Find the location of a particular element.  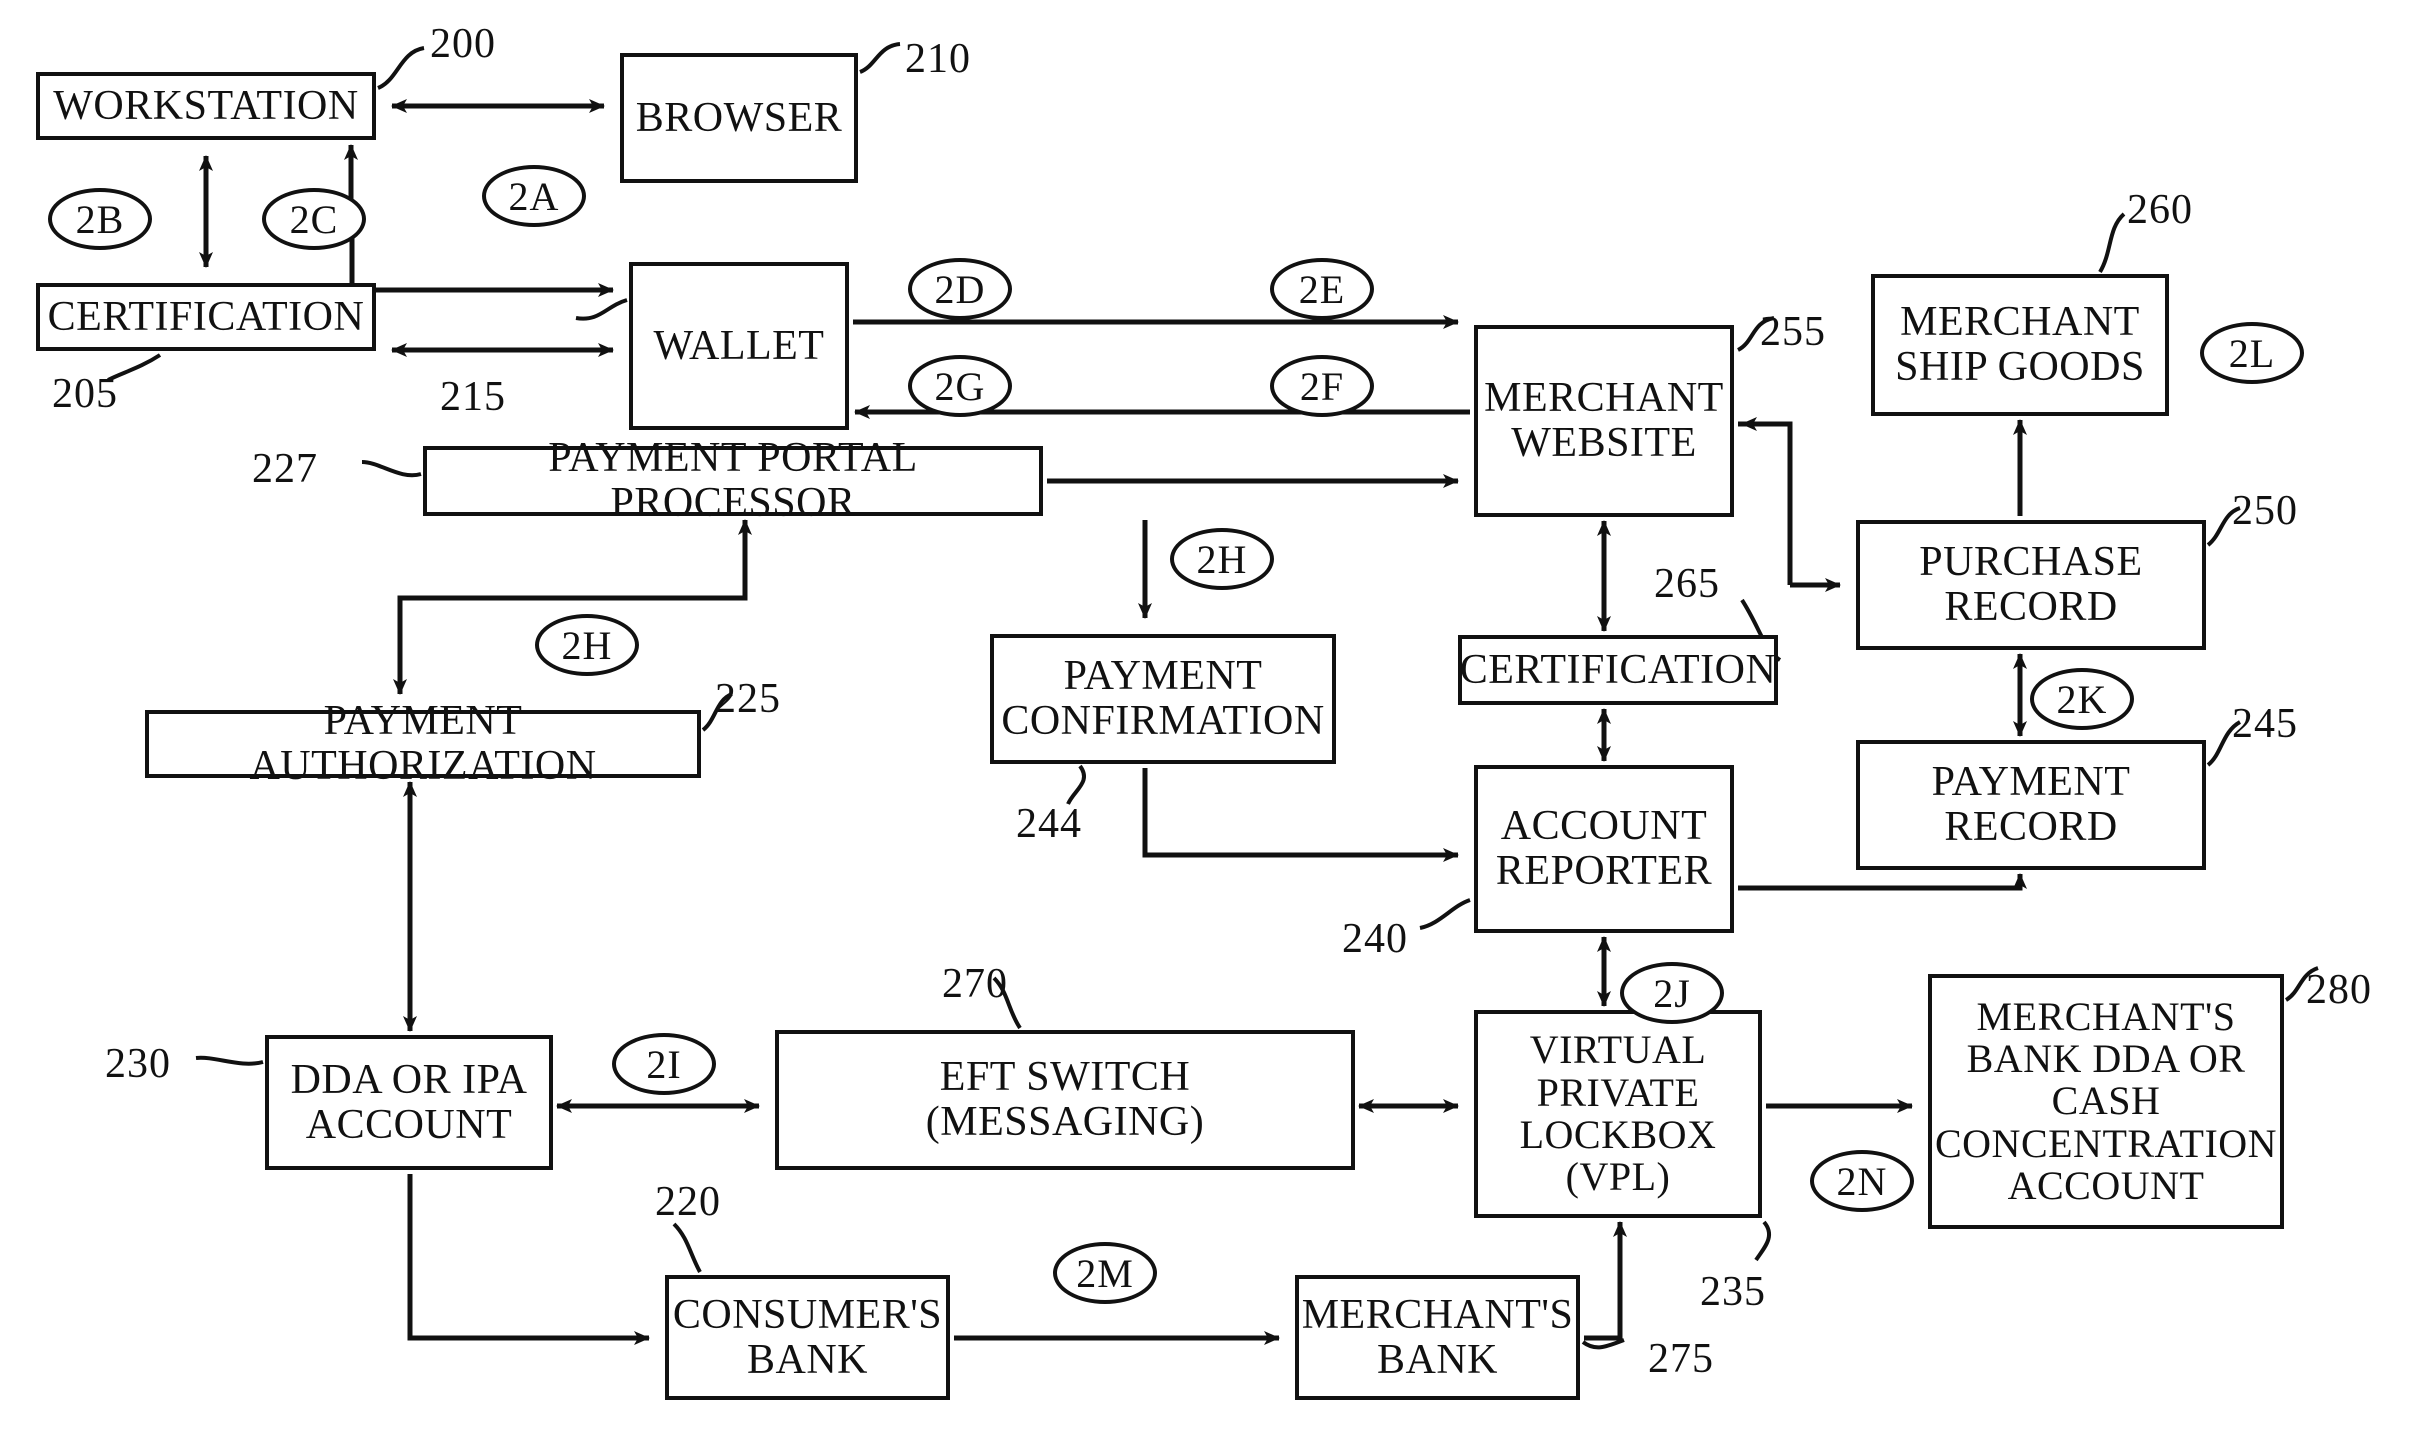

node-label-payment-authorization: PAYMENT AUTHORIZATION is located at coordinates (423, 743).